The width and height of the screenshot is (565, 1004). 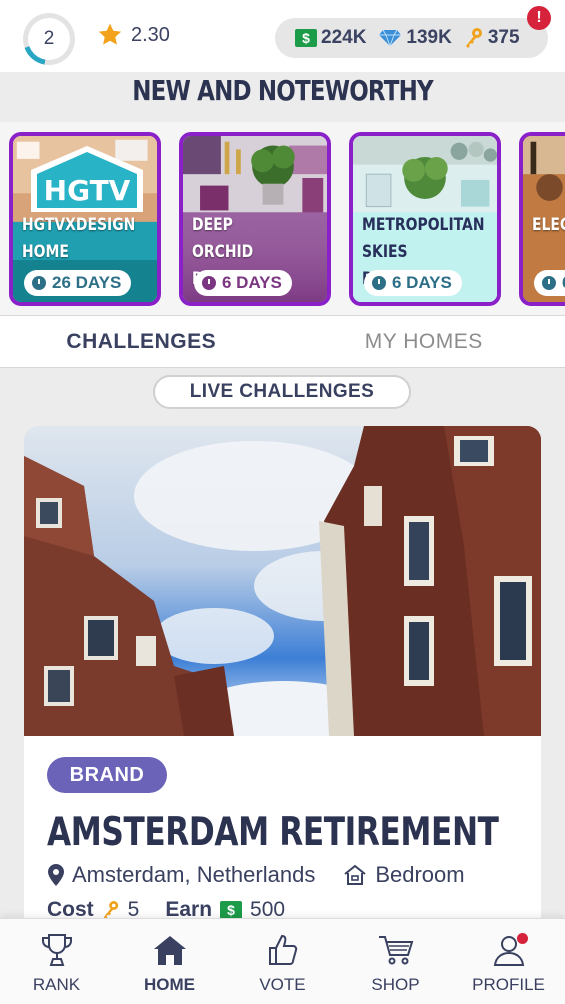 I want to click on hgtv-logo: HGTV, so click(x=87, y=179).